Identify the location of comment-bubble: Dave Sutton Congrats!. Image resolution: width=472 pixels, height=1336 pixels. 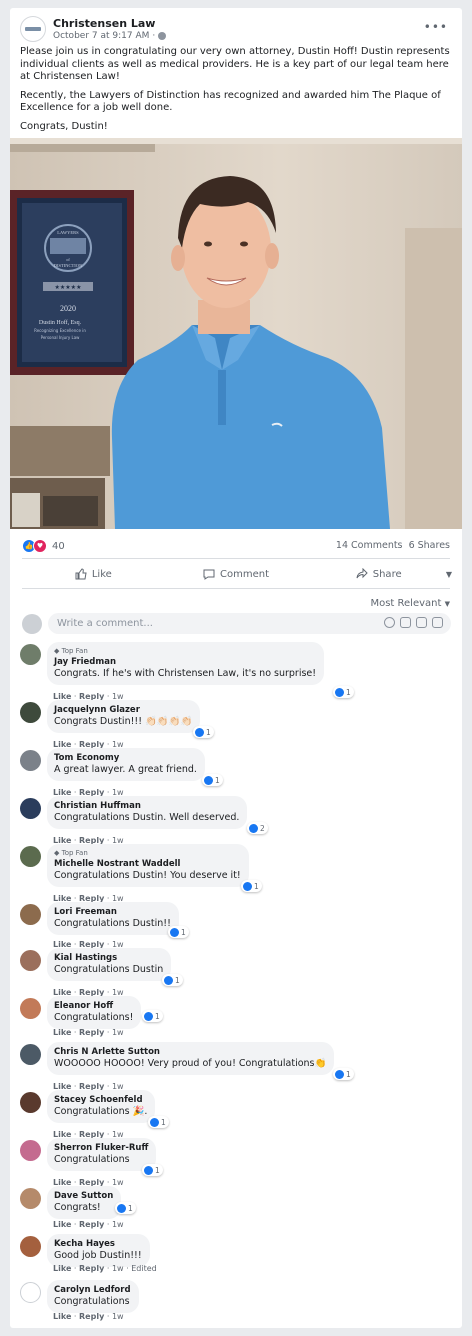
(84, 1202).